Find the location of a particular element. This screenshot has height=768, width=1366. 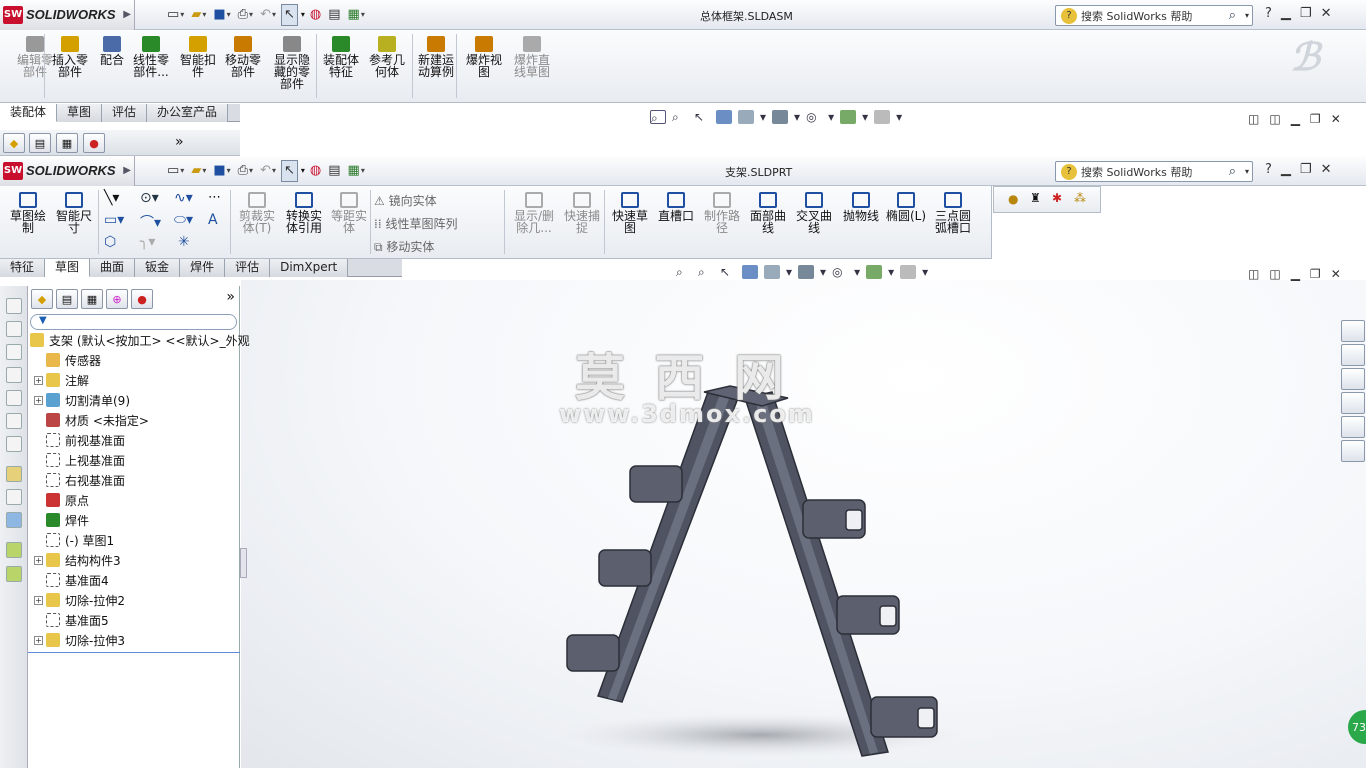

chevron-right-icon: ▶ is located at coordinates (127, 170).